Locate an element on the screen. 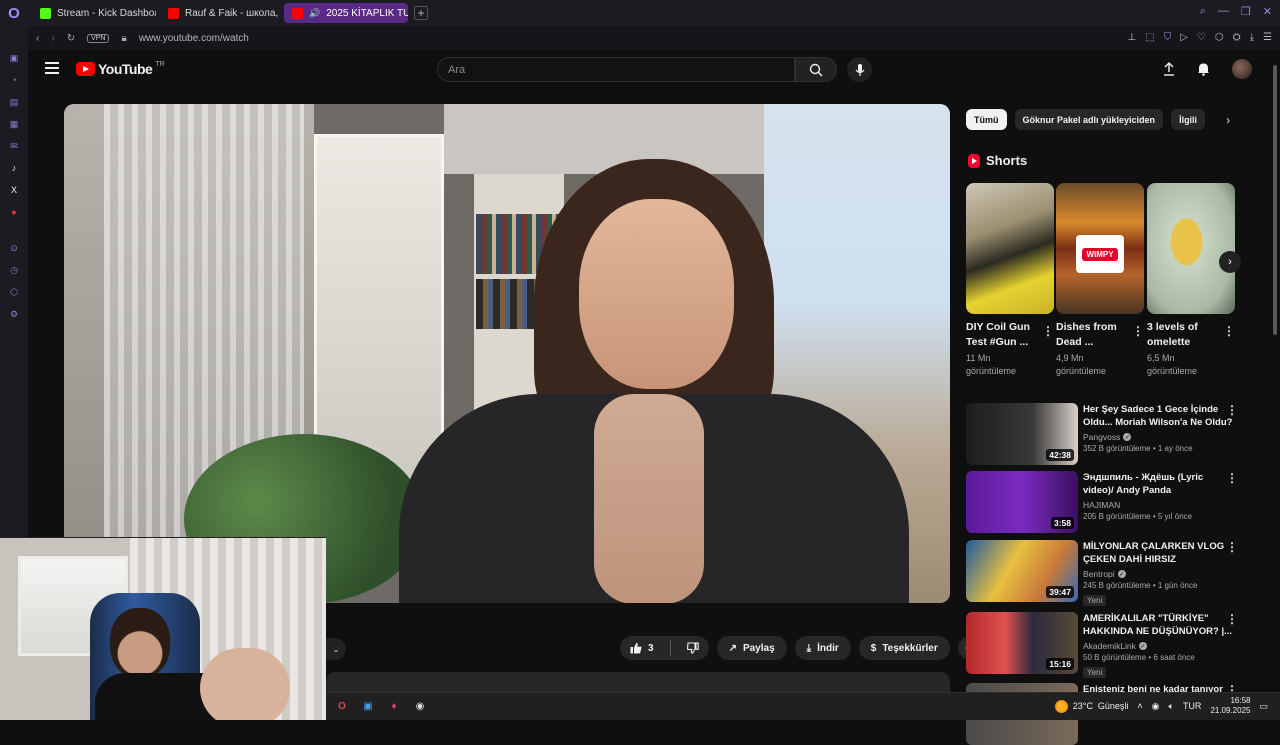 The image size is (1280, 745). channel-name: AkademikLink is located at coordinates (1109, 646).